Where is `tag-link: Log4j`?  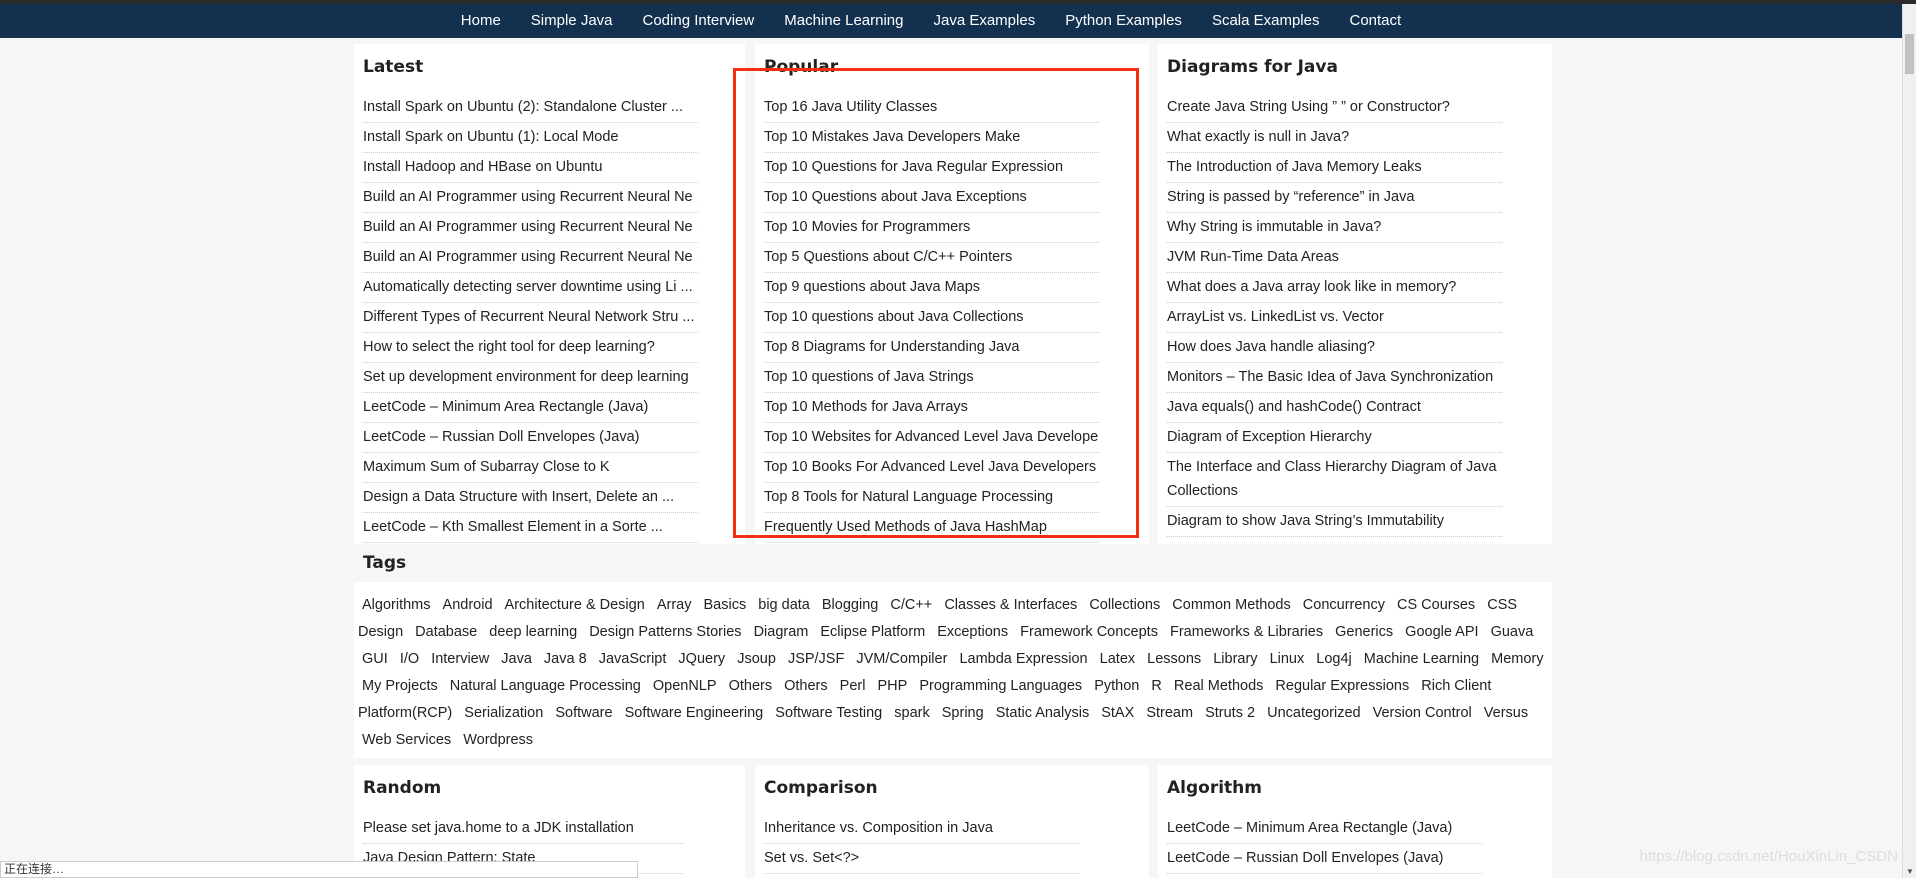
tag-link: Log4j is located at coordinates (1333, 659).